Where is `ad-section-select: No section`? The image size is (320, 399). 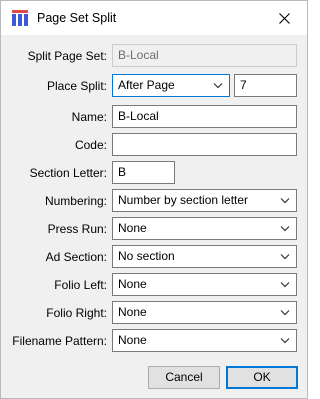 ad-section-select: No section is located at coordinates (204, 256).